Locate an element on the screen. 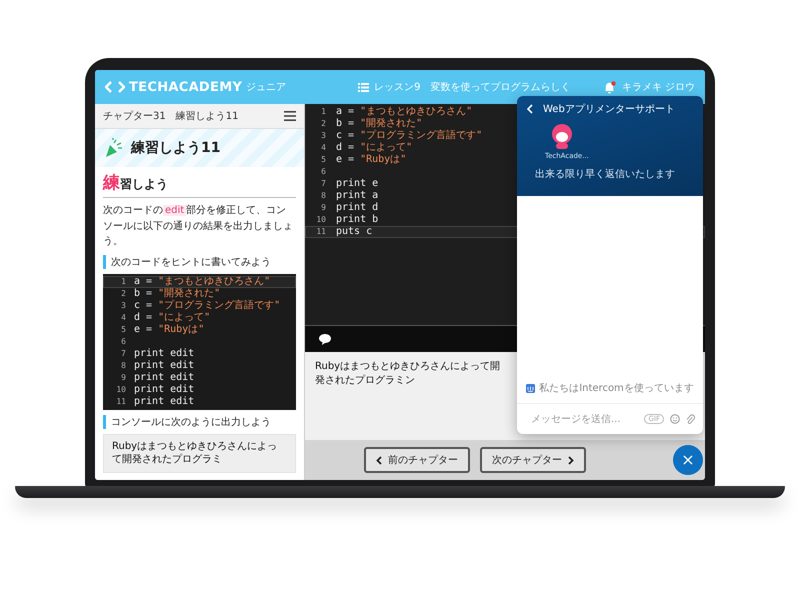  powered-by-text: 私たちはIntercomを使っています is located at coordinates (616, 388).